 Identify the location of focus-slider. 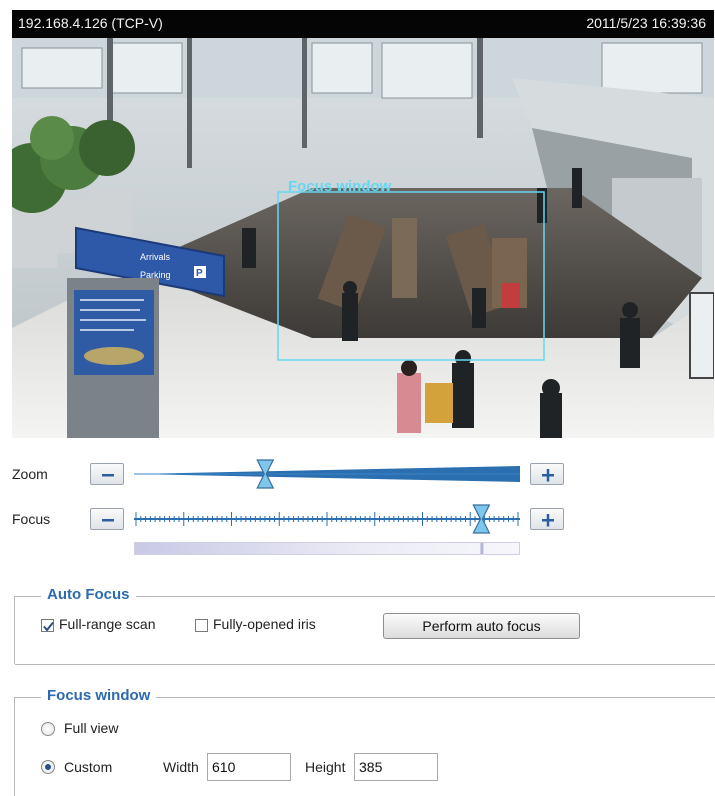
(327, 519).